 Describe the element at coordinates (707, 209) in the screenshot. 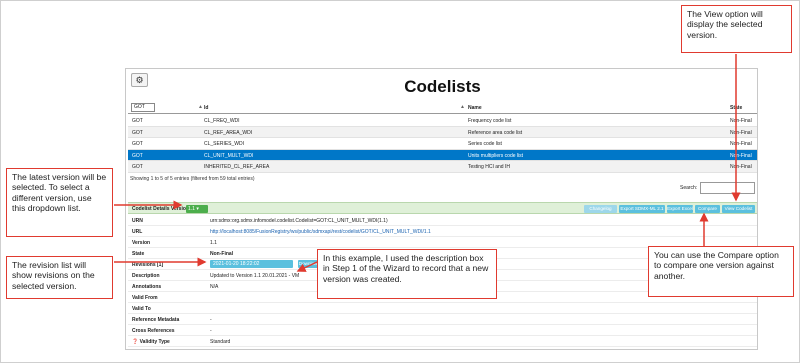

I see `compare-button: Compare` at that location.